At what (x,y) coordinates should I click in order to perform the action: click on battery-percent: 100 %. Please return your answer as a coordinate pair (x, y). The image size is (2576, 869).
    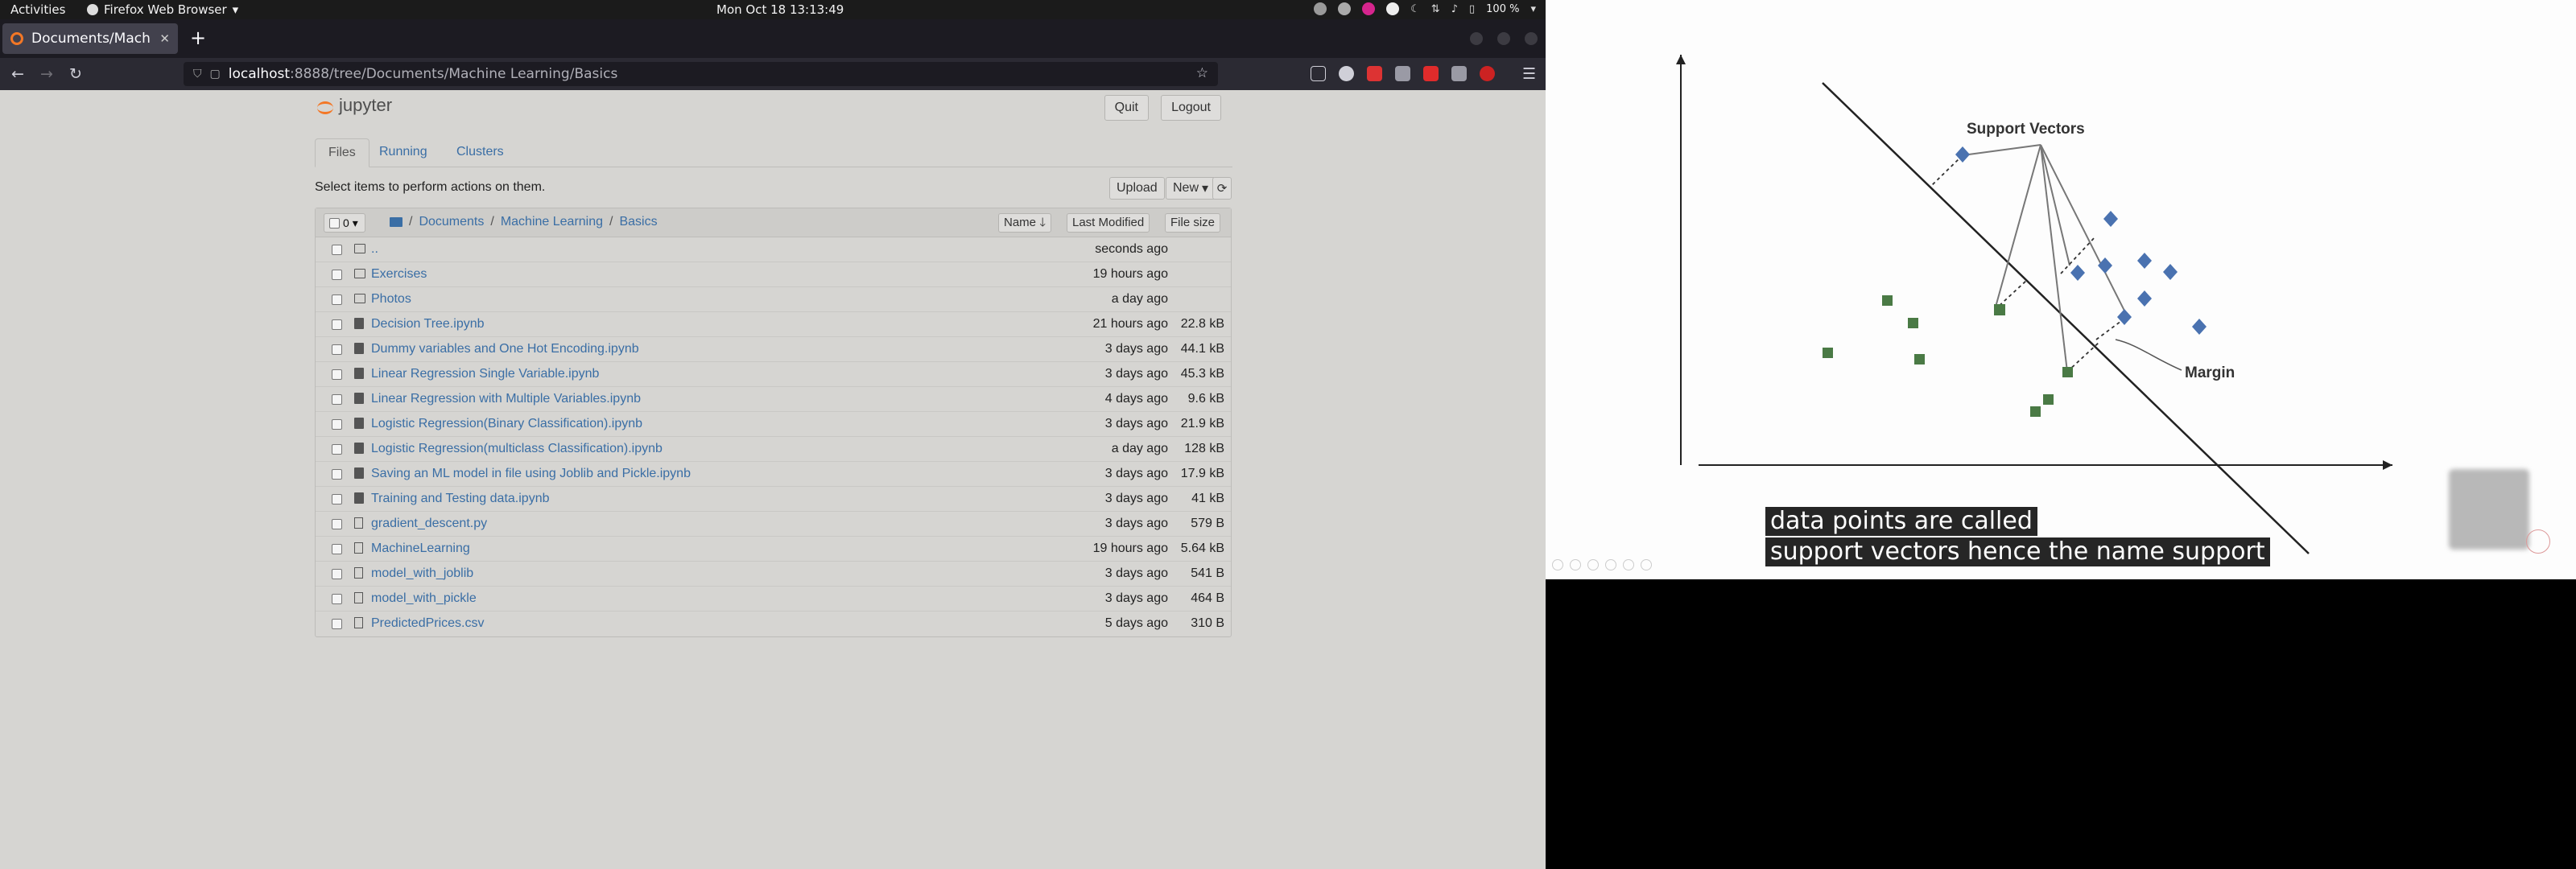
    Looking at the image, I should click on (1502, 9).